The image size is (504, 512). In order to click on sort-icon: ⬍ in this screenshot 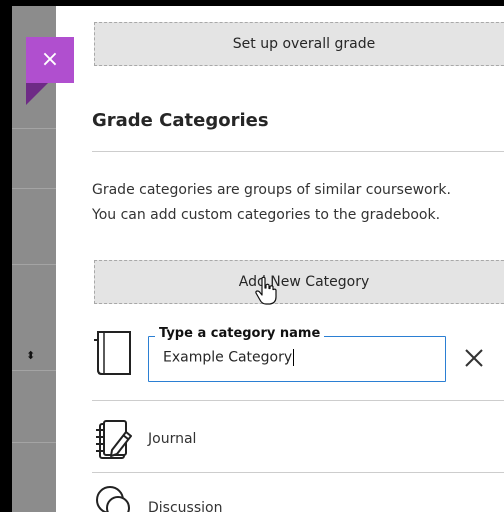, I will do `click(30, 355)`.